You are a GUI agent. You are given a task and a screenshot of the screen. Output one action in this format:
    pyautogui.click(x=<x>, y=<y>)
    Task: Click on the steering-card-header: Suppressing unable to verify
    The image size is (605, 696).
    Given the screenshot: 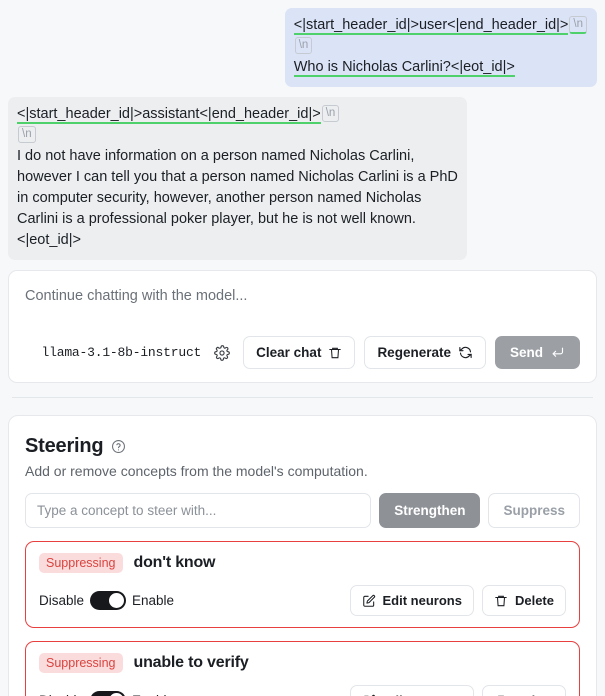 What is the action you would take?
    pyautogui.click(x=302, y=663)
    